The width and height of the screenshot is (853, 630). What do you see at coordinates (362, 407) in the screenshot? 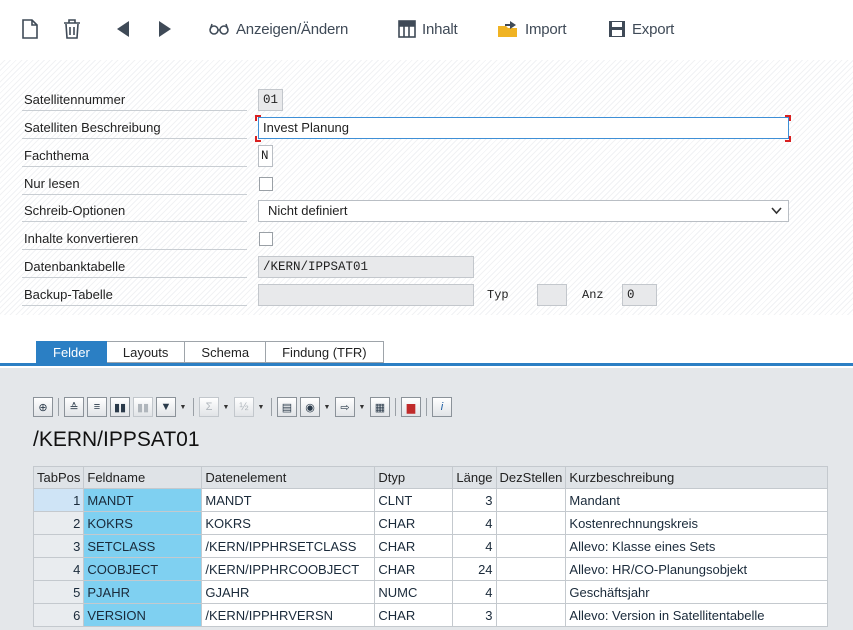
I see `export-dropdown-icon: ▼` at bounding box center [362, 407].